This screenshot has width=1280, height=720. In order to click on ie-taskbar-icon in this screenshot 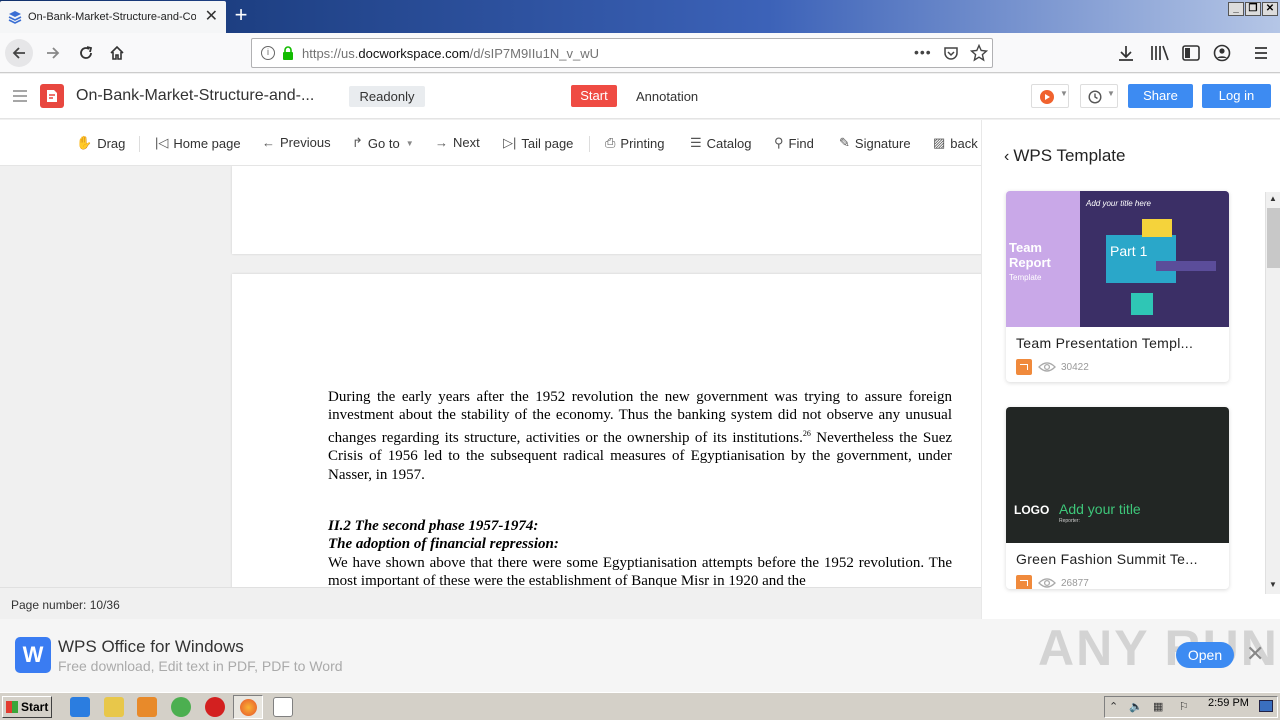, I will do `click(80, 707)`.